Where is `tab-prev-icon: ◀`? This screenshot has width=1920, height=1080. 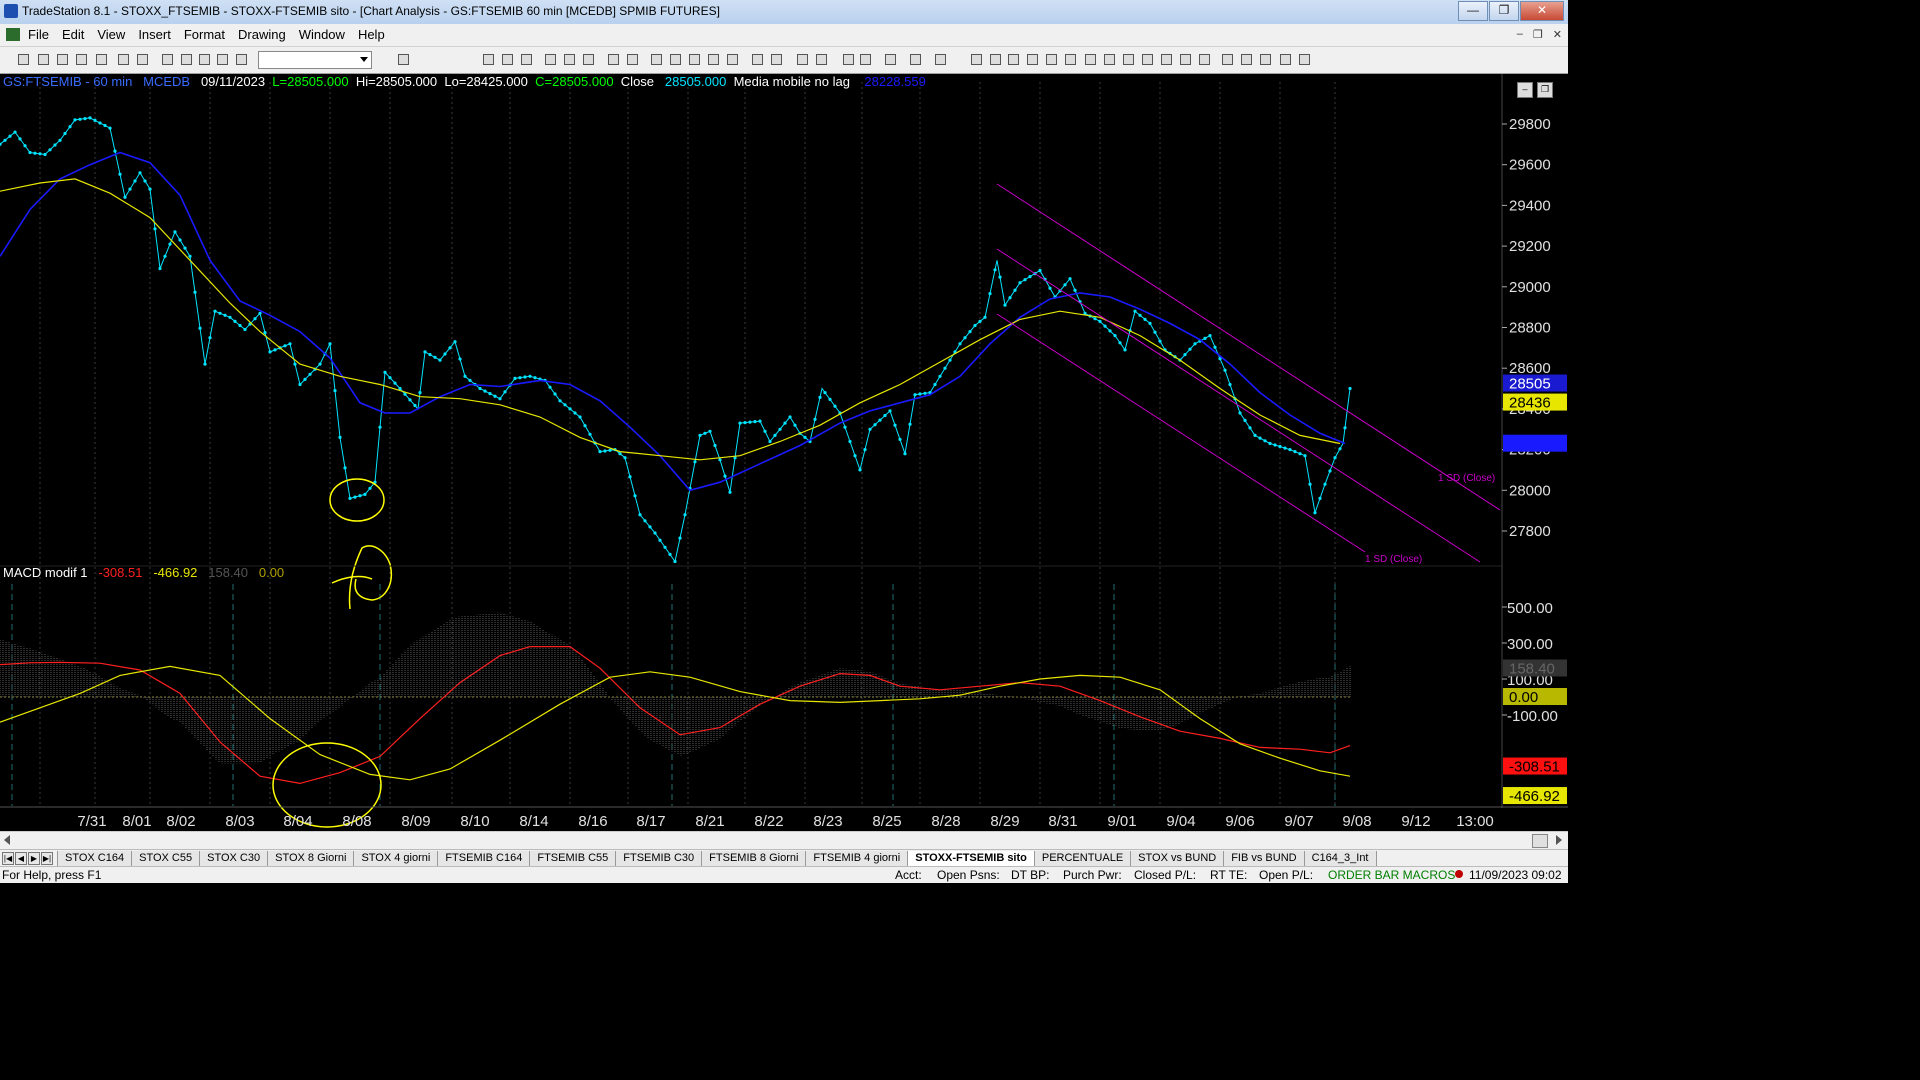 tab-prev-icon: ◀ is located at coordinates (21, 858).